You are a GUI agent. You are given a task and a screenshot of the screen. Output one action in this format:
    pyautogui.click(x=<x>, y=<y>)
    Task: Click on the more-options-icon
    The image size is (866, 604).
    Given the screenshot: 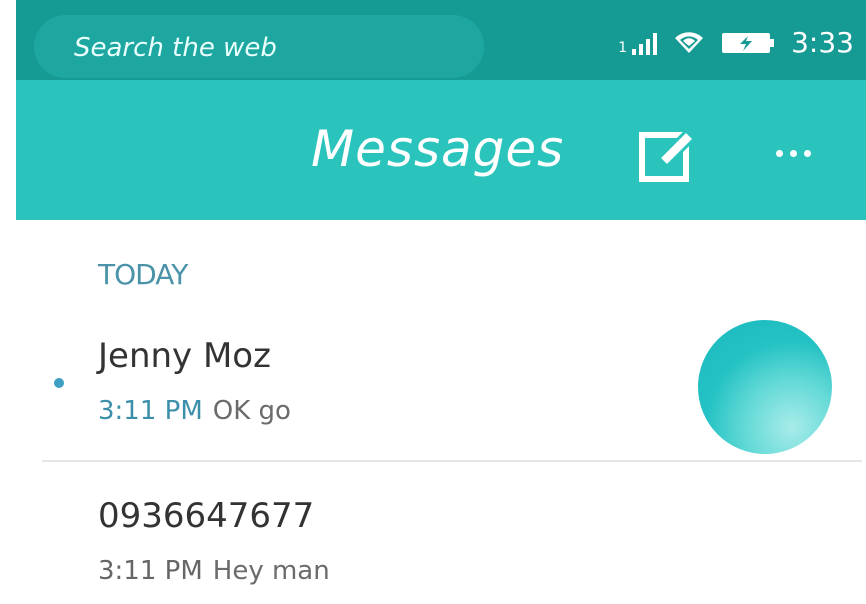 What is the action you would take?
    pyautogui.click(x=779, y=153)
    